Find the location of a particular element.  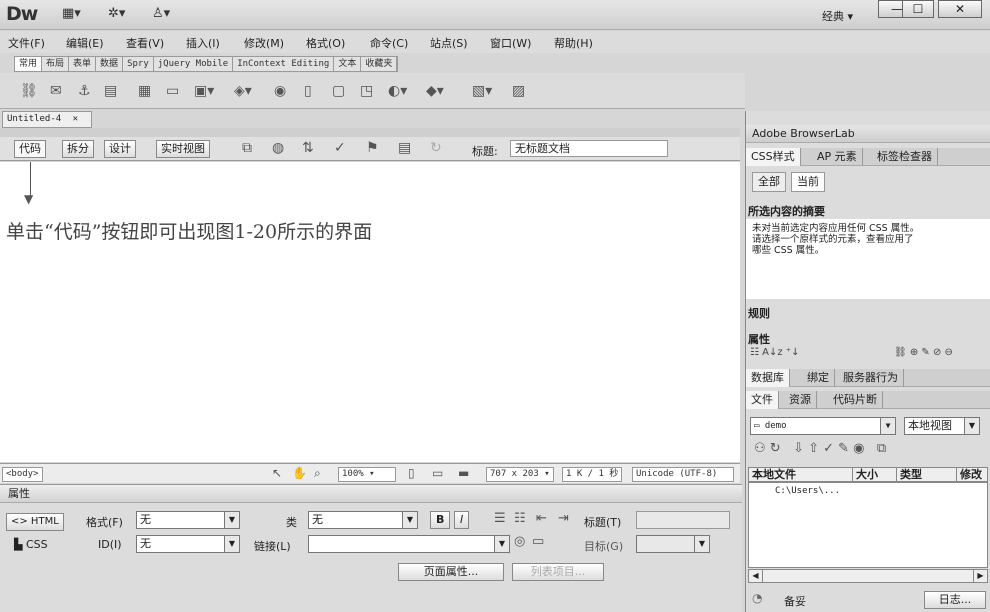

browser-compat-icon: ⚑ is located at coordinates (372, 148).